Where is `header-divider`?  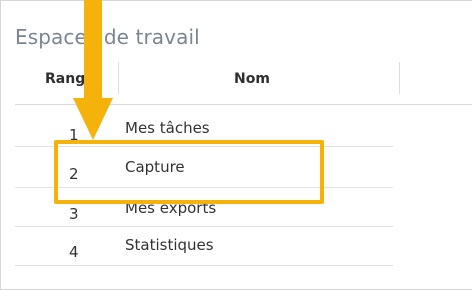 header-divider is located at coordinates (243, 104).